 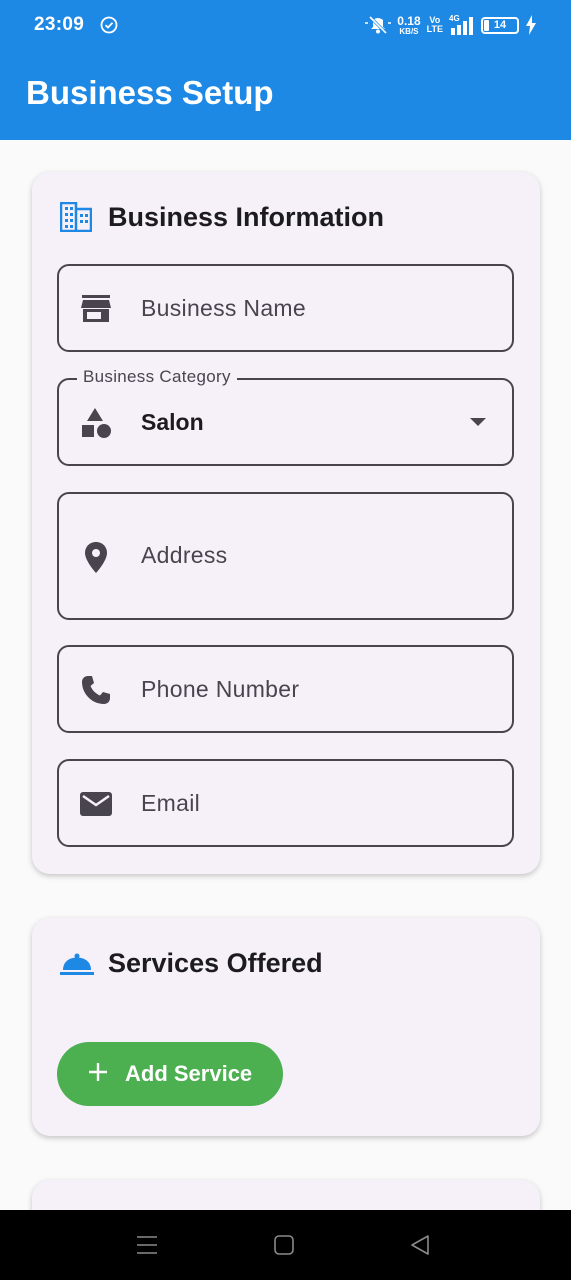 I want to click on net-speed: 0.18 KB/S, so click(x=408, y=25).